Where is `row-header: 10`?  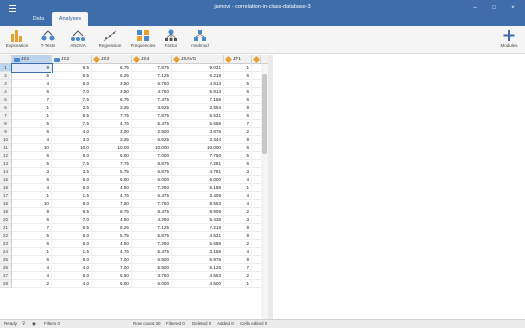
row-header: 10 is located at coordinates (6, 140).